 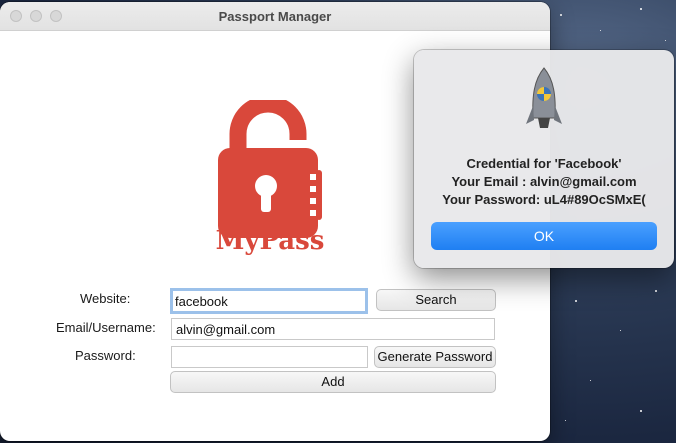 What do you see at coordinates (544, 199) in the screenshot?
I see `alert-password-text: Your Password: uL4#89OcSMxE(` at bounding box center [544, 199].